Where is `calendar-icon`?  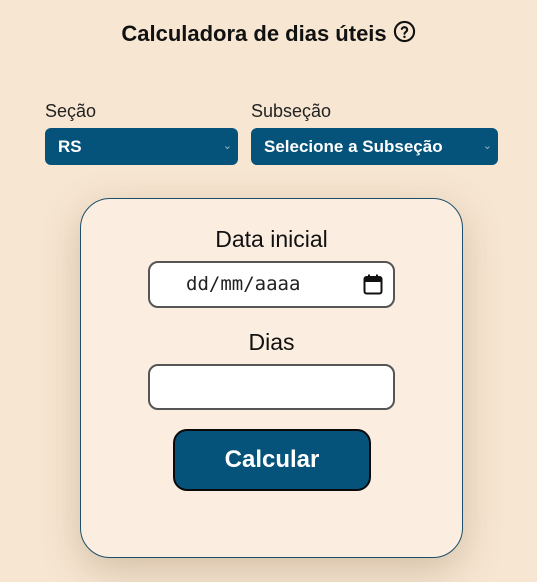
calendar-icon is located at coordinates (373, 284).